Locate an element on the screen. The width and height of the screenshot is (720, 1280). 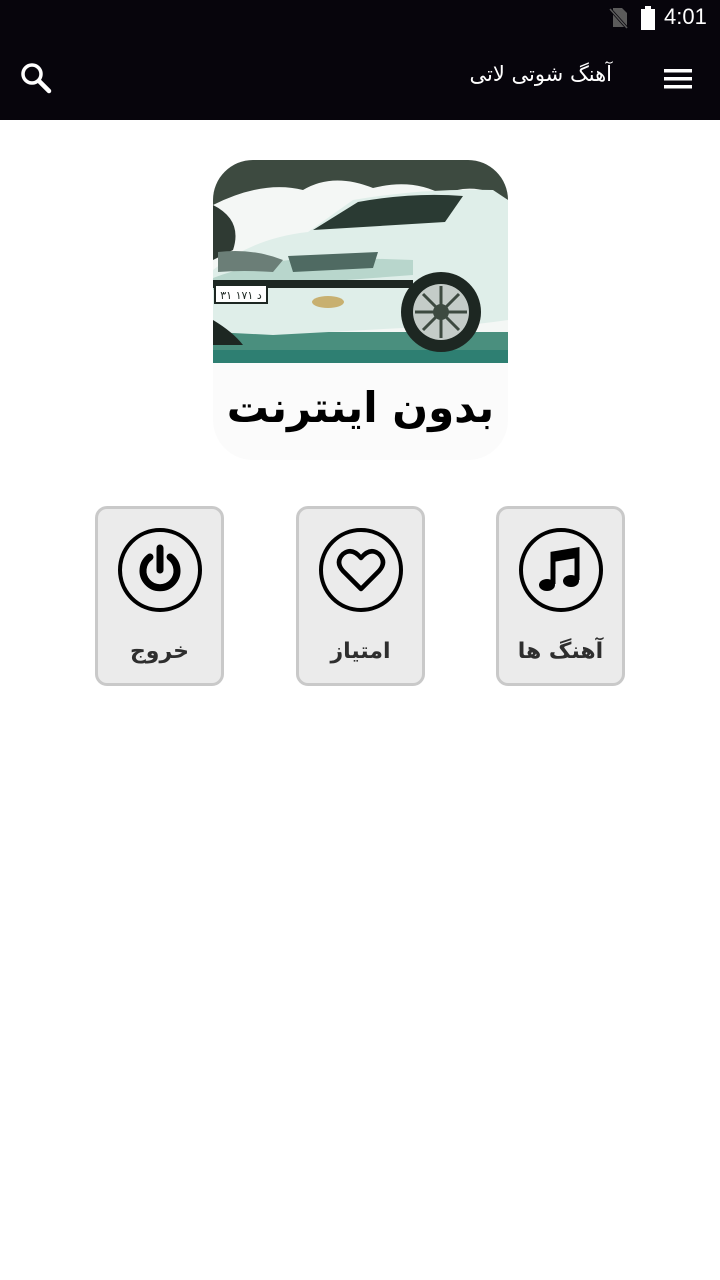
app-toolbar: آهنگ شوتی لاتی is located at coordinates (360, 79).